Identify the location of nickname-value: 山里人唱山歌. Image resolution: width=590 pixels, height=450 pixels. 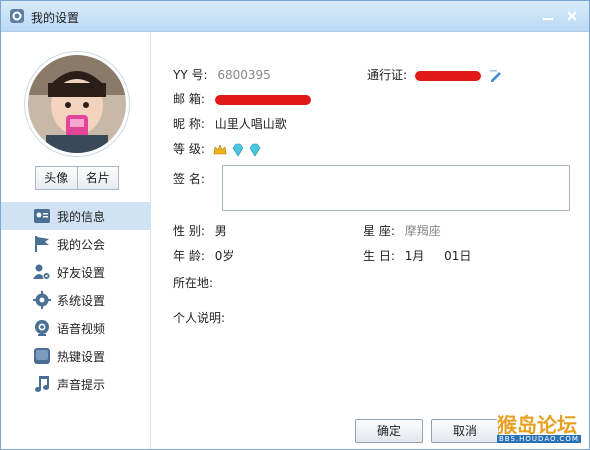
(250, 124).